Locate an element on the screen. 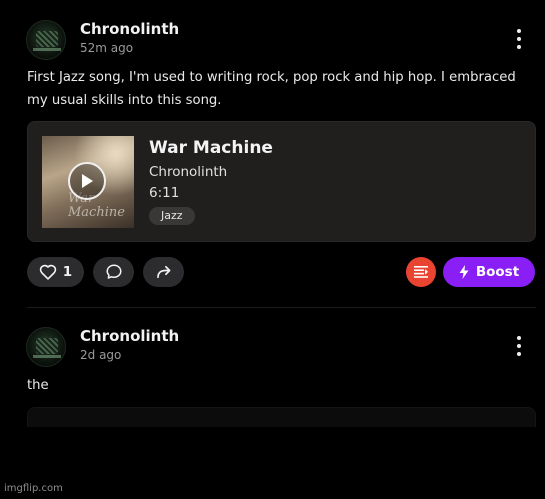  share-button is located at coordinates (163, 272).